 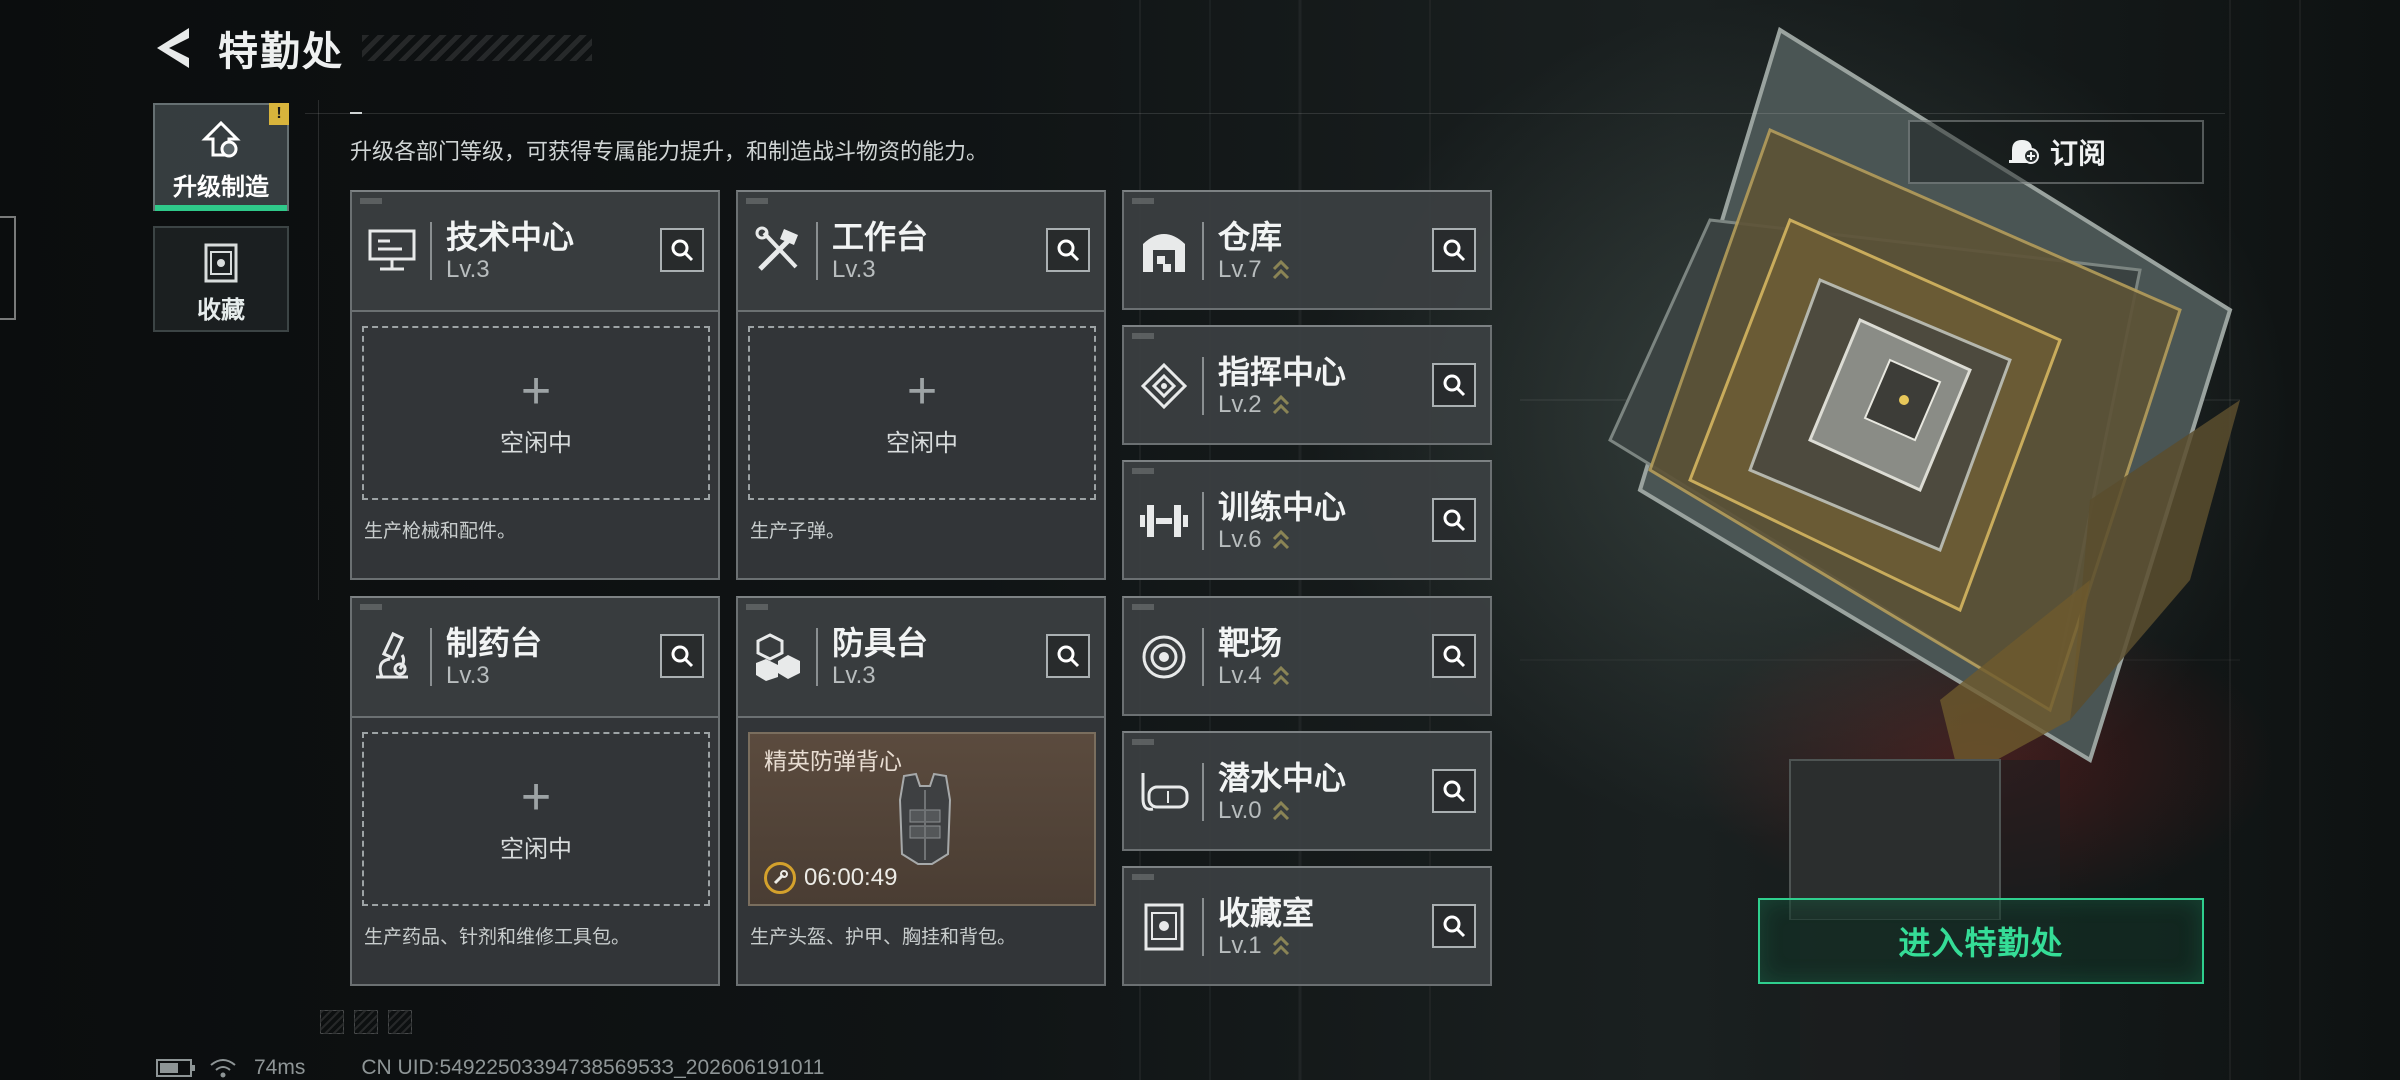 I want to click on bell-icon, so click(x=2023, y=152).